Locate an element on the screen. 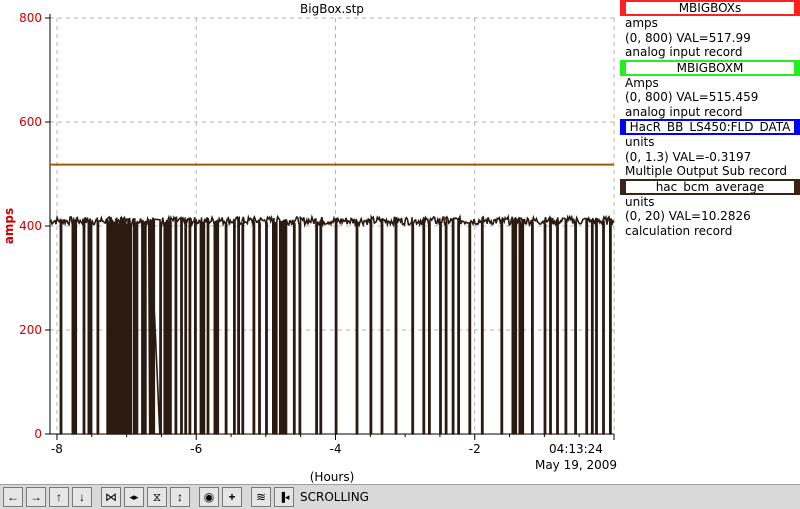 The height and width of the screenshot is (509, 800). legend-range-value: (0, 20) VAL=10.2826 is located at coordinates (688, 216).